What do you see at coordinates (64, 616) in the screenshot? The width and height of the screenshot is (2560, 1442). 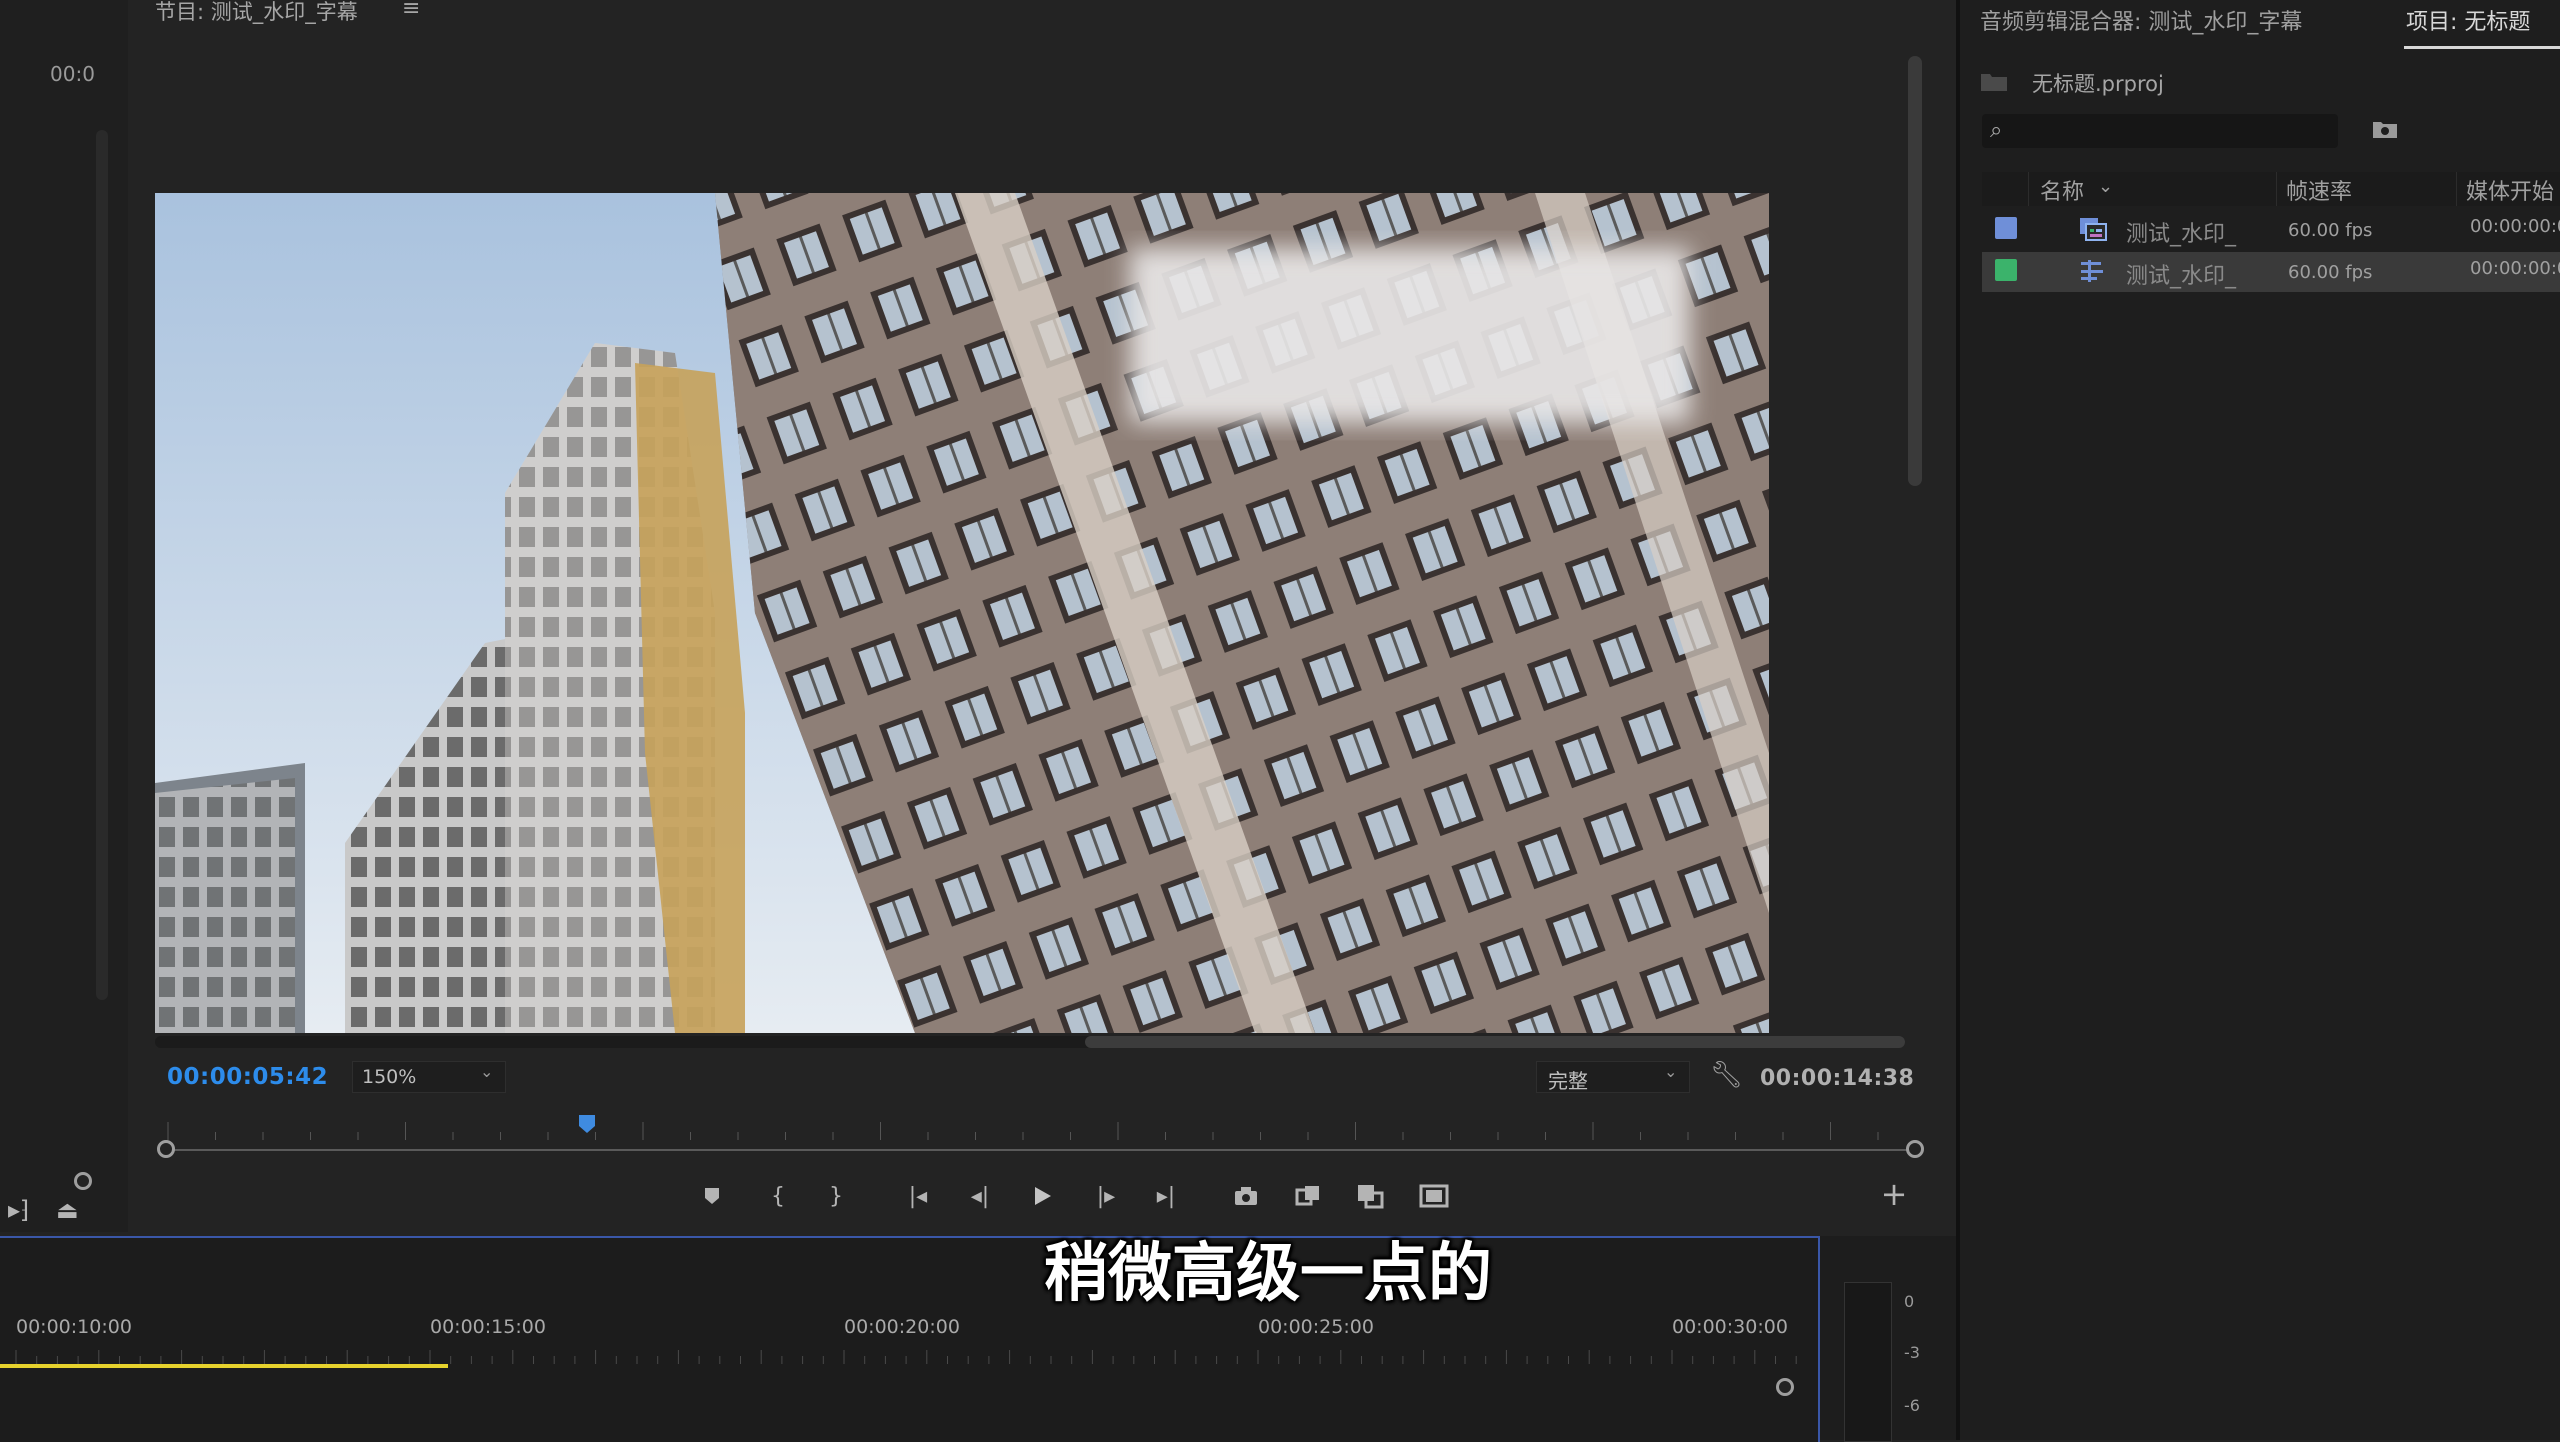 I see `source-panel-strip` at bounding box center [64, 616].